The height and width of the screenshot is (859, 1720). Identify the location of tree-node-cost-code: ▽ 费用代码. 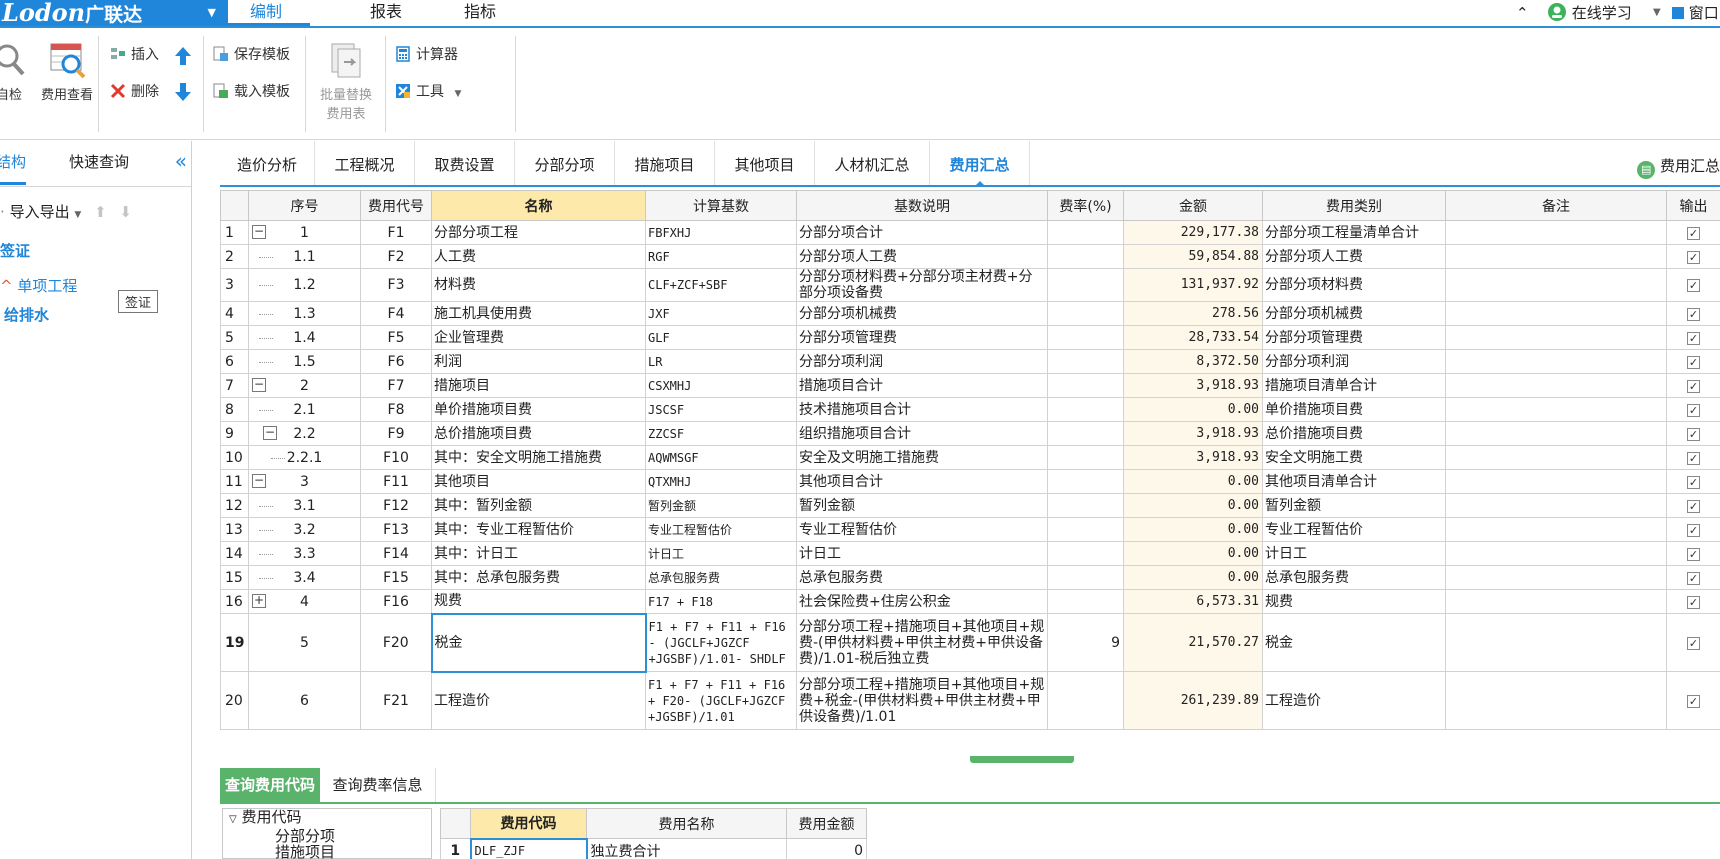
(330, 818).